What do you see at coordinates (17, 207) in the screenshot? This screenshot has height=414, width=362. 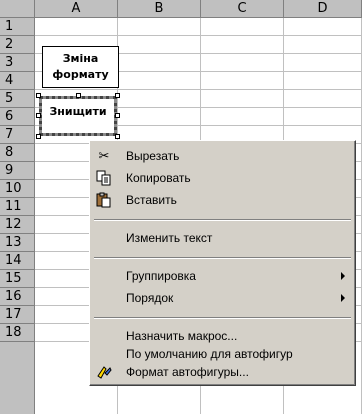 I see `row-header-11: 11` at bounding box center [17, 207].